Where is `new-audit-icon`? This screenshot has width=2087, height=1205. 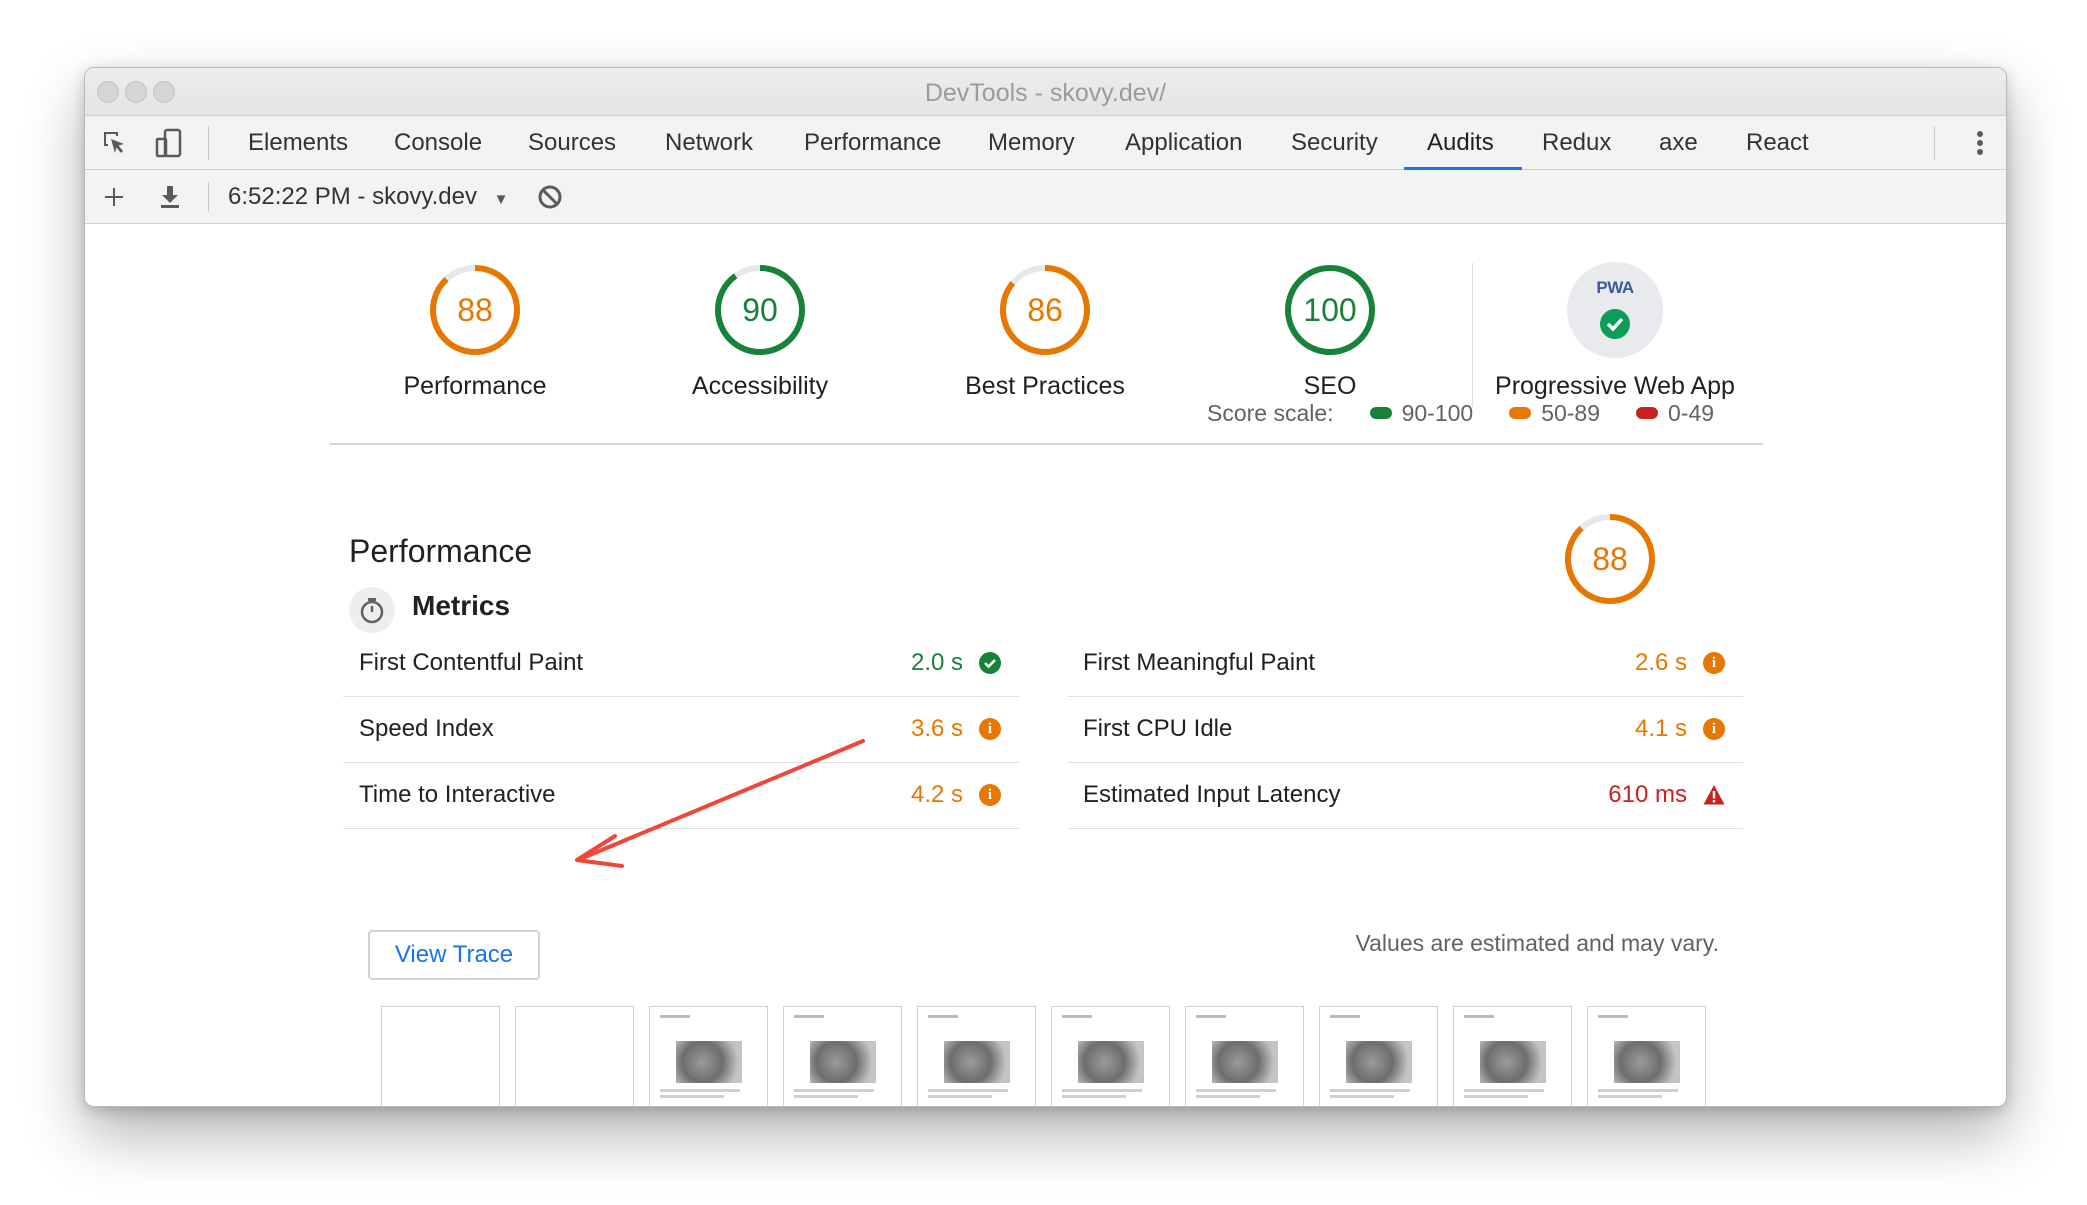
new-audit-icon is located at coordinates (114, 197).